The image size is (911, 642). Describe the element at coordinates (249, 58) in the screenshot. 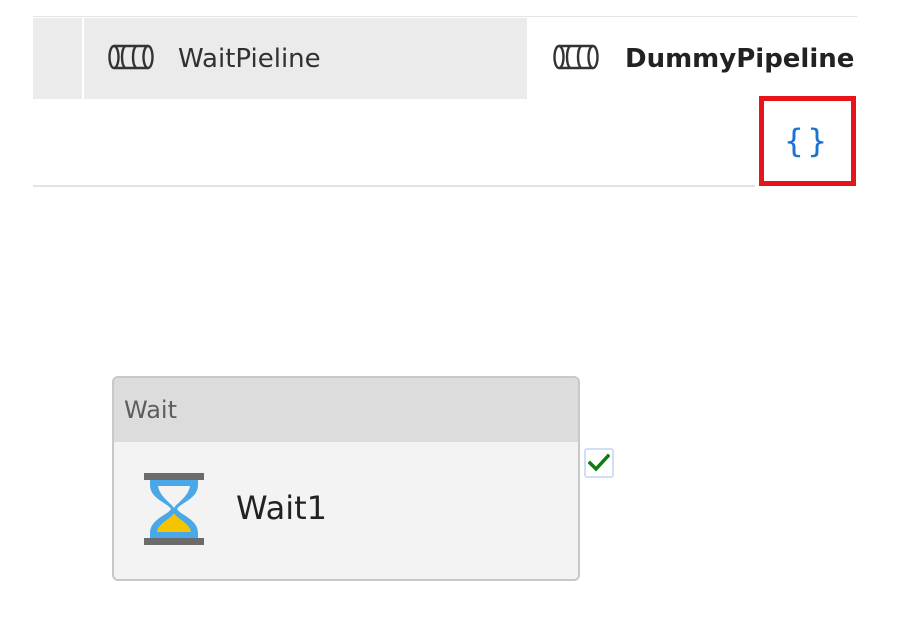

I see `tab-label: WaitPieline` at that location.